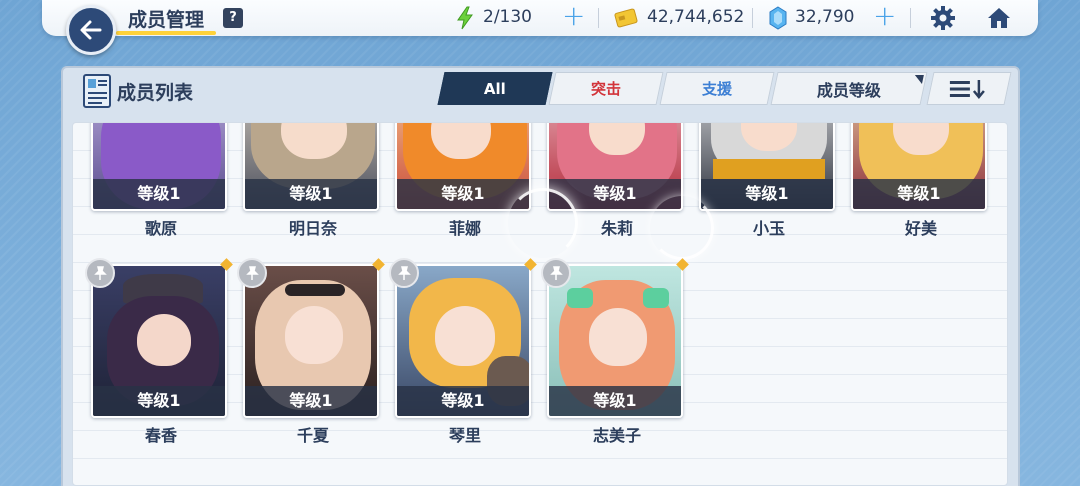 Image resolution: width=1080 pixels, height=486 pixels. I want to click on tab-label: All, so click(495, 88).